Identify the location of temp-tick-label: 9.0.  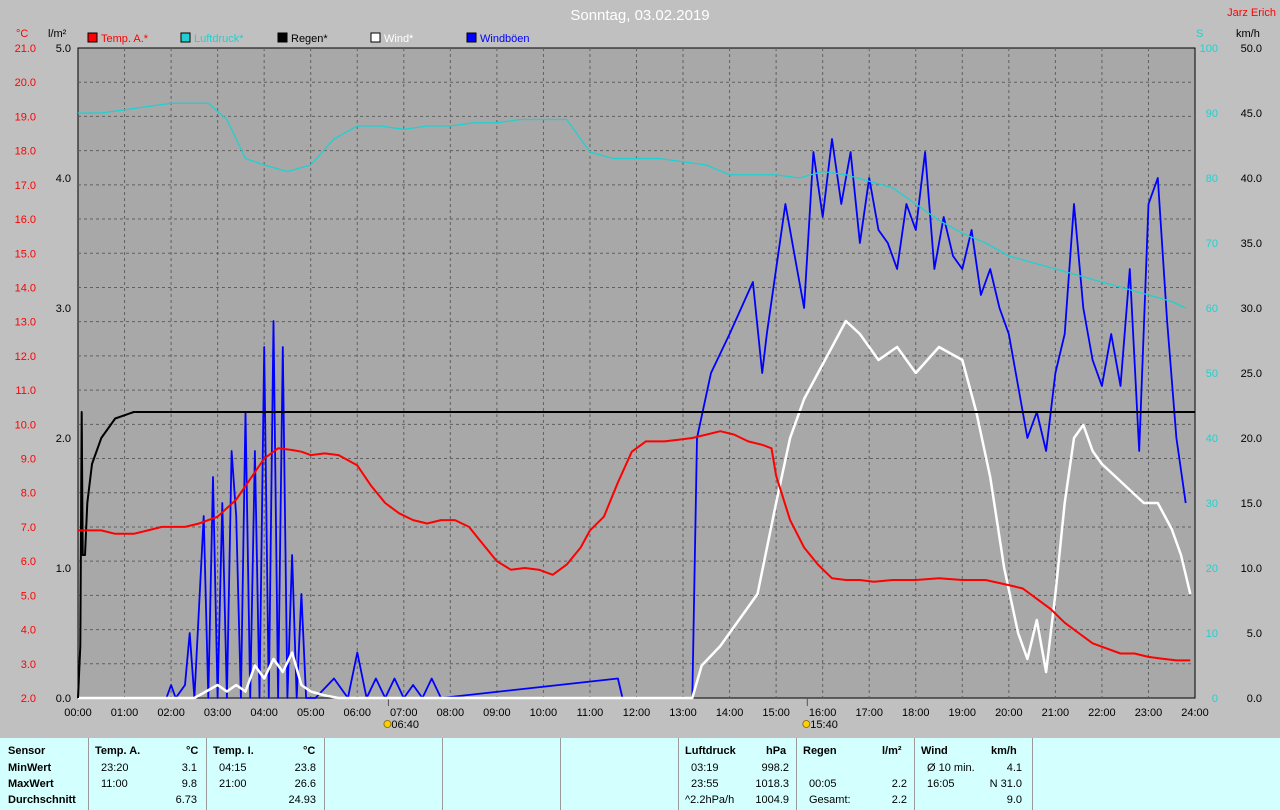
(28, 460).